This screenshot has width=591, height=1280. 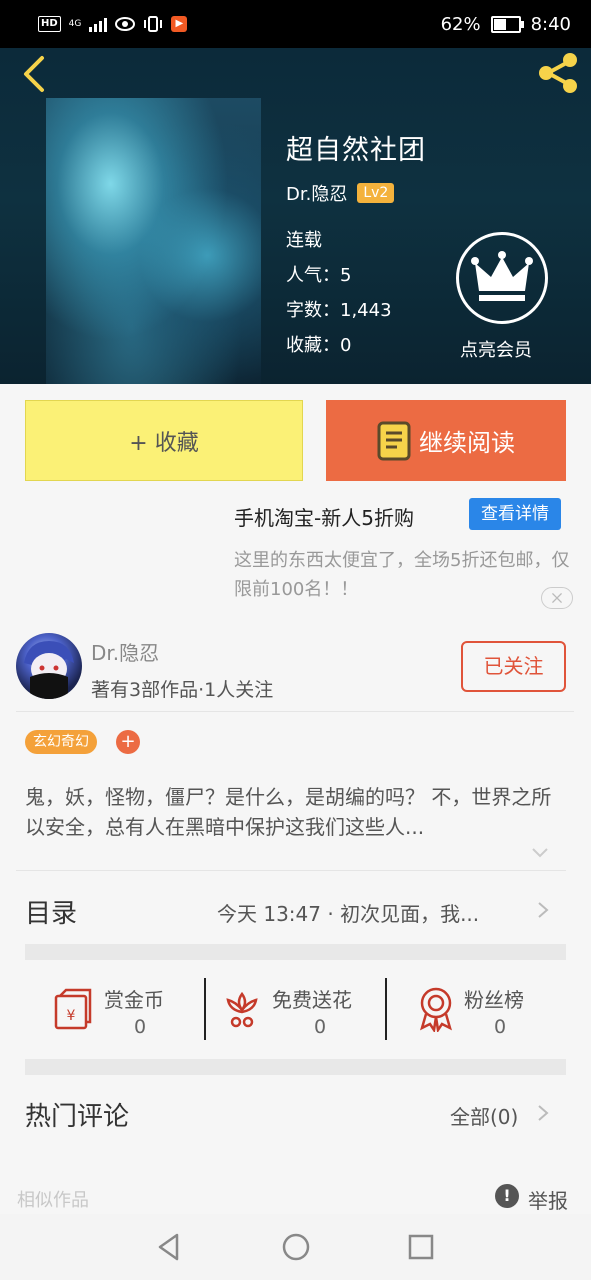 I want to click on continue-reading-label: 继续阅读, so click(x=467, y=443).